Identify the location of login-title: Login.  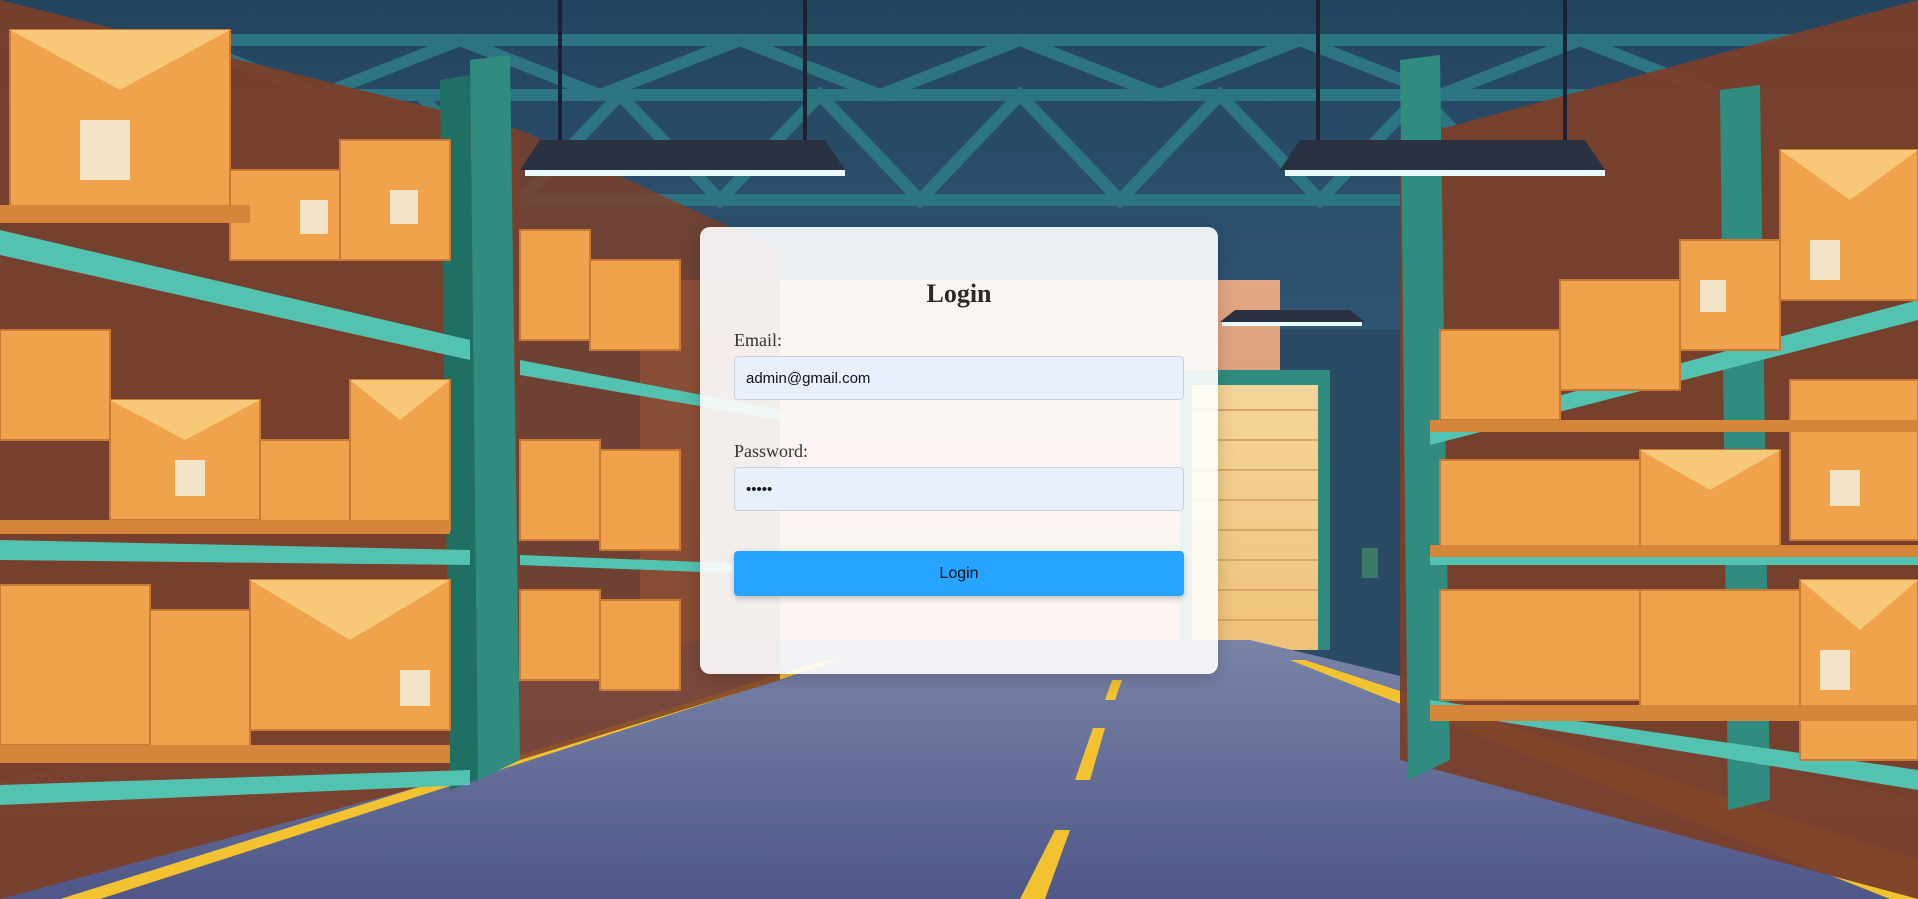
(959, 293).